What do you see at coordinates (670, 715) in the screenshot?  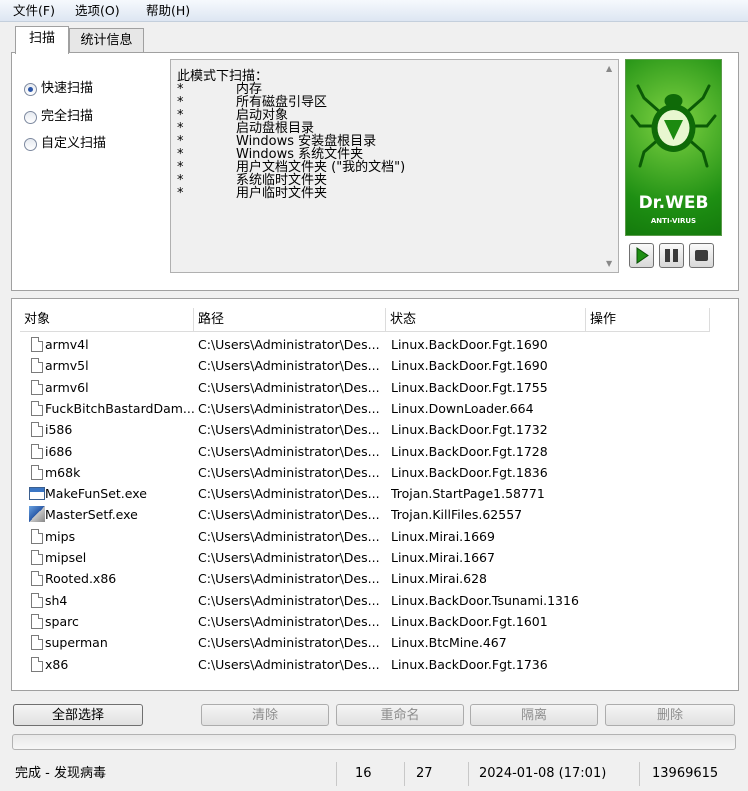 I see `delete-button: 删除` at bounding box center [670, 715].